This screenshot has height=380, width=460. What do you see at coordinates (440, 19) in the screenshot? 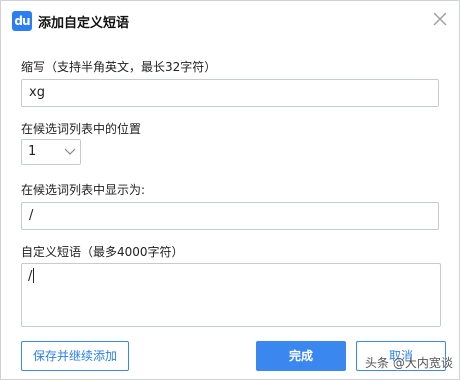
I see `close-icon` at bounding box center [440, 19].